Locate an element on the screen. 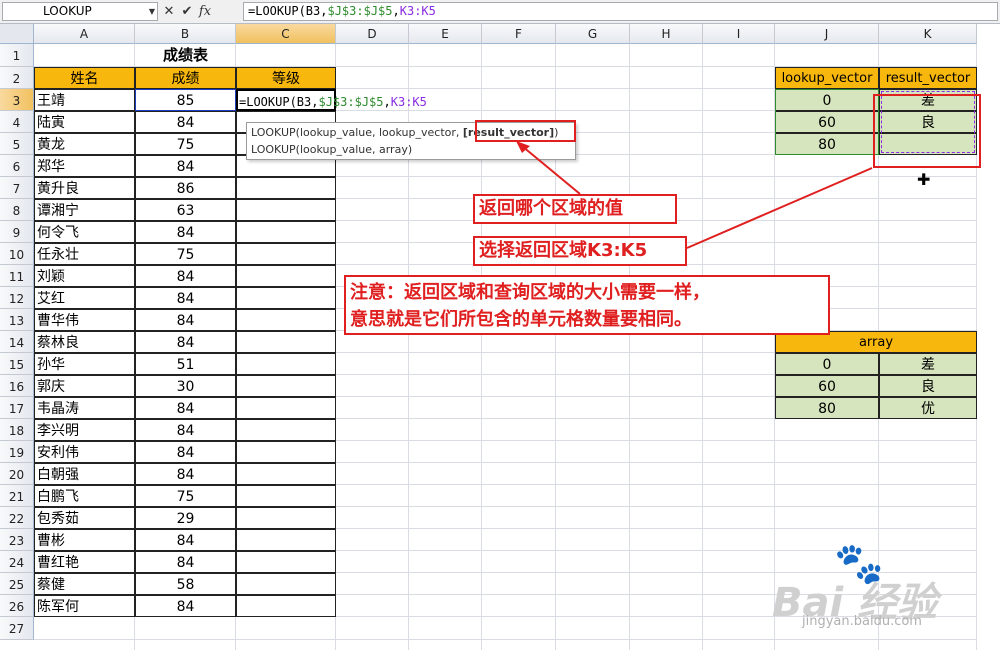  table-cell-name: 陈军何 is located at coordinates (84, 606).